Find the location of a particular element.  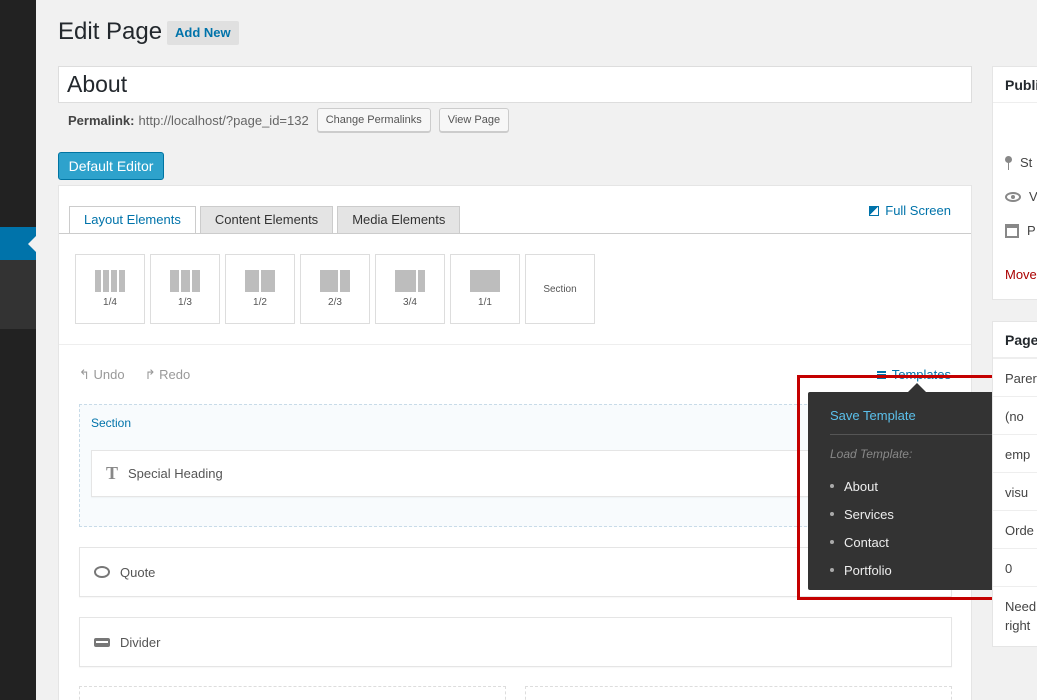

four-columns-icon is located at coordinates (110, 281).